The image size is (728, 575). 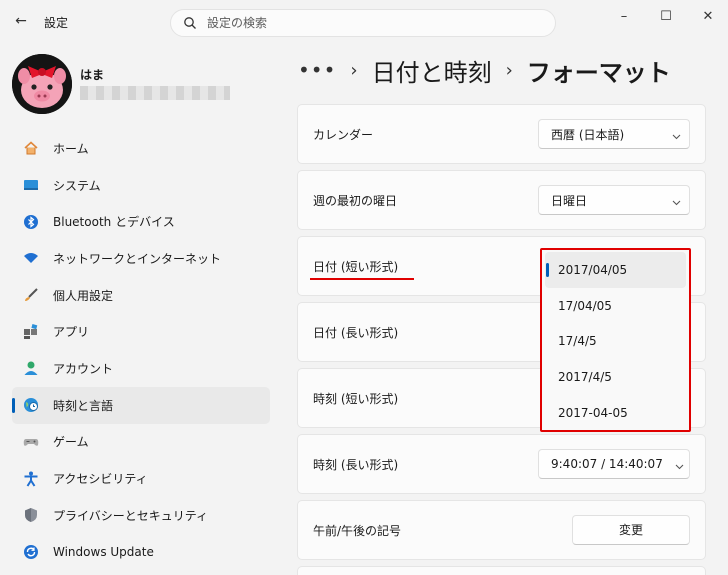 What do you see at coordinates (141, 405) in the screenshot?
I see `sidebar-item-time-language: 時刻と言語` at bounding box center [141, 405].